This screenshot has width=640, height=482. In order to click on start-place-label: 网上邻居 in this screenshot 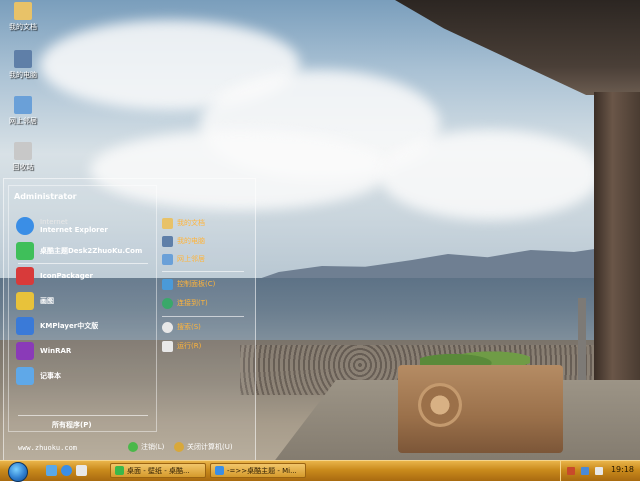, I will do `click(191, 259)`.